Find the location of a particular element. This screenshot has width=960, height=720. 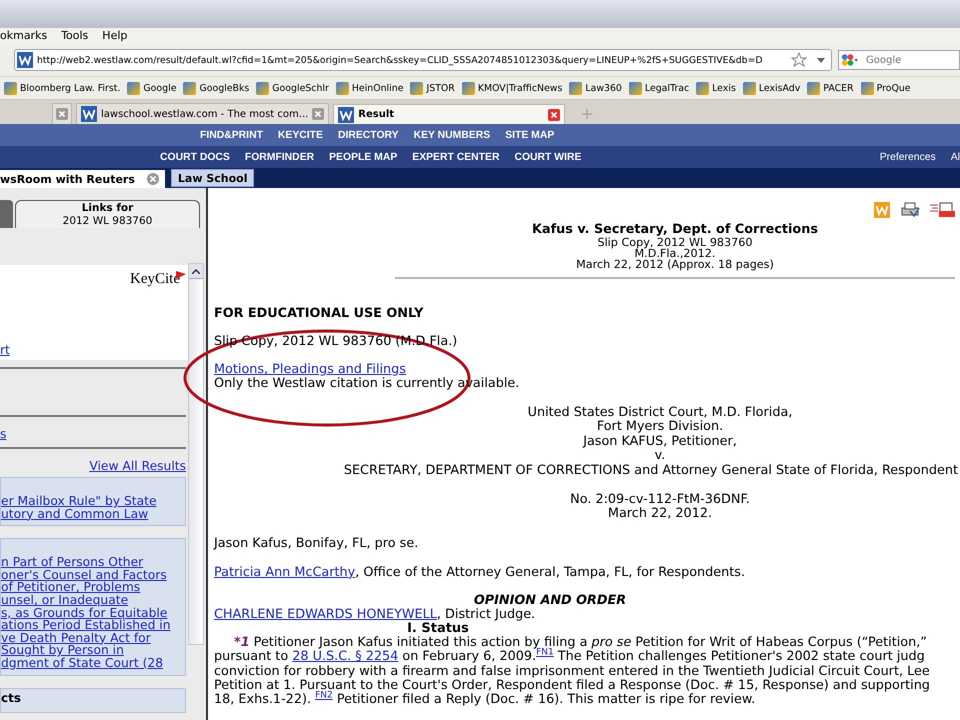

browser-tab is located at coordinates (62, 113).